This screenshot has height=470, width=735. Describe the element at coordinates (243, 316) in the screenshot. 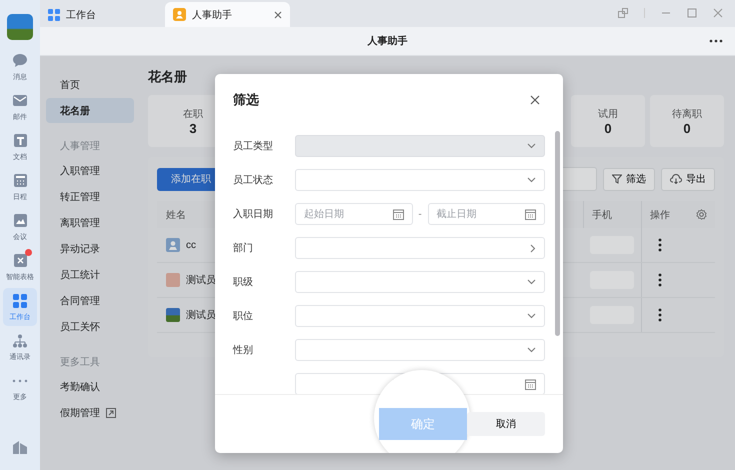

I see `field-label: 职位` at that location.